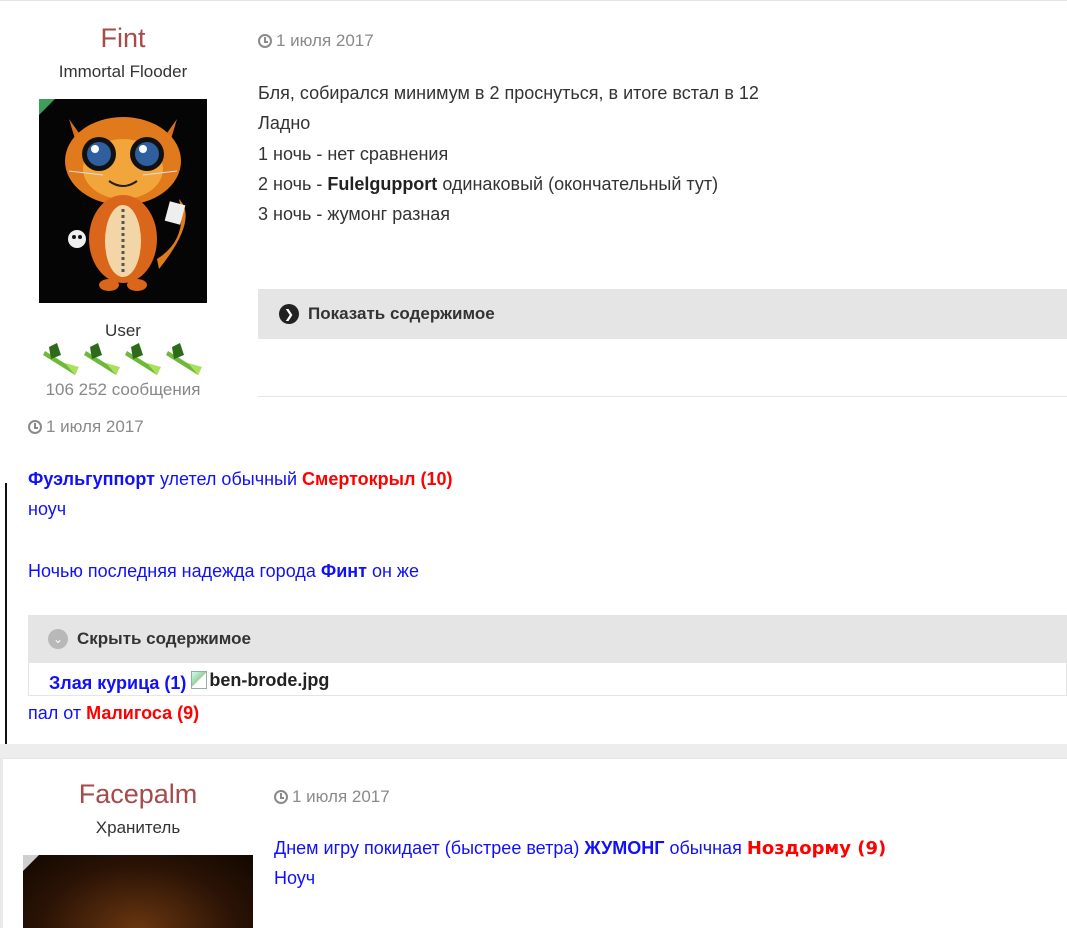  Describe the element at coordinates (343, 571) in the screenshot. I see `player-name: Финт` at that location.